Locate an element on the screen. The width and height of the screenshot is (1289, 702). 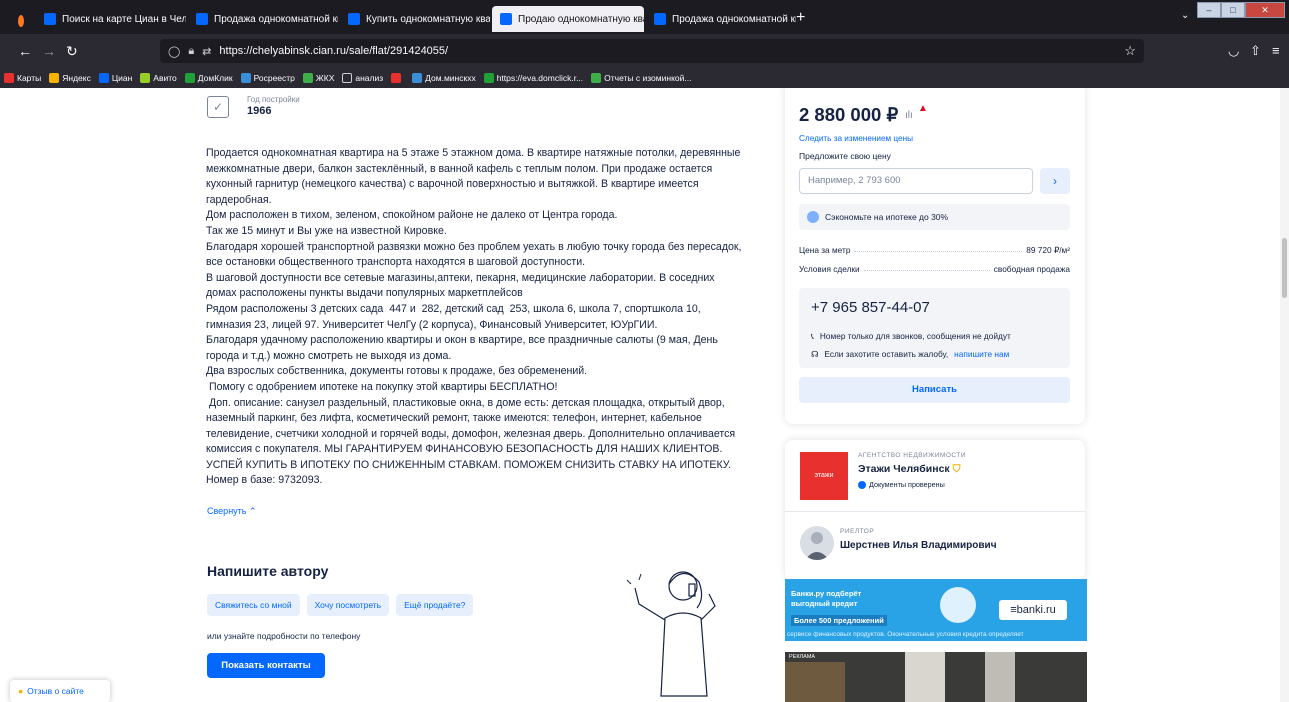
tab-1: Поиск на карте Циан в Челяб✕ is located at coordinates (111, 19).